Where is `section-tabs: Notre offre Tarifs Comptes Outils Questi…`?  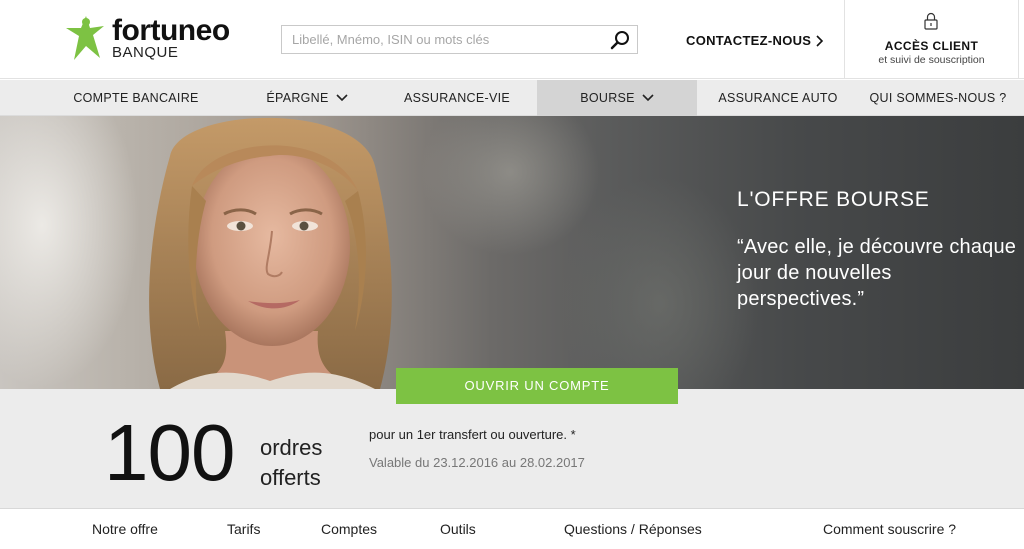
section-tabs: Notre offre Tarifs Comptes Outils Questi… is located at coordinates (512, 528).